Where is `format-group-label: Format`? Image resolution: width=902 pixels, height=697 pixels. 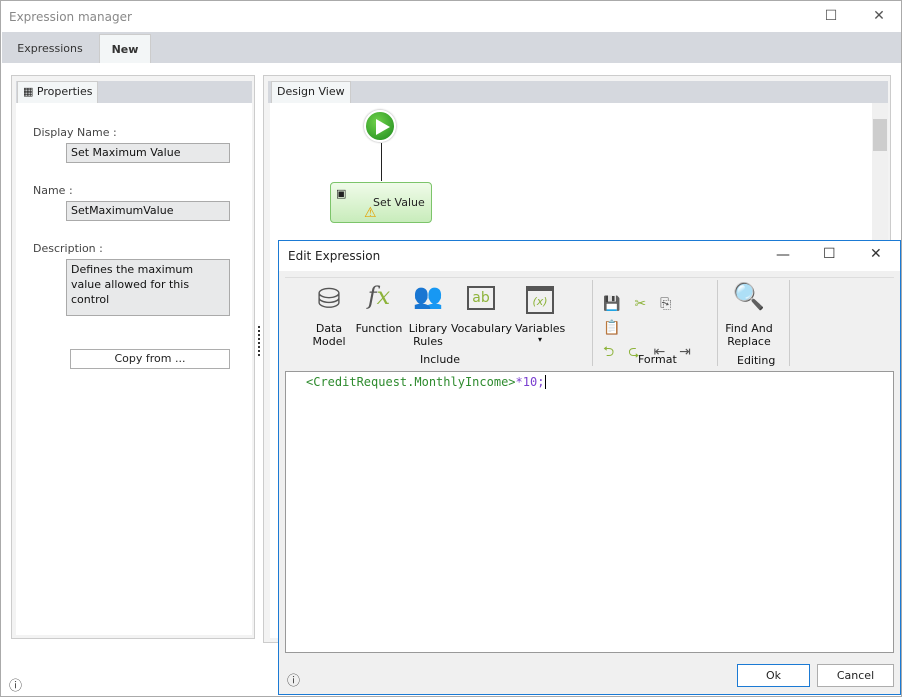 format-group-label: Format is located at coordinates (657, 359).